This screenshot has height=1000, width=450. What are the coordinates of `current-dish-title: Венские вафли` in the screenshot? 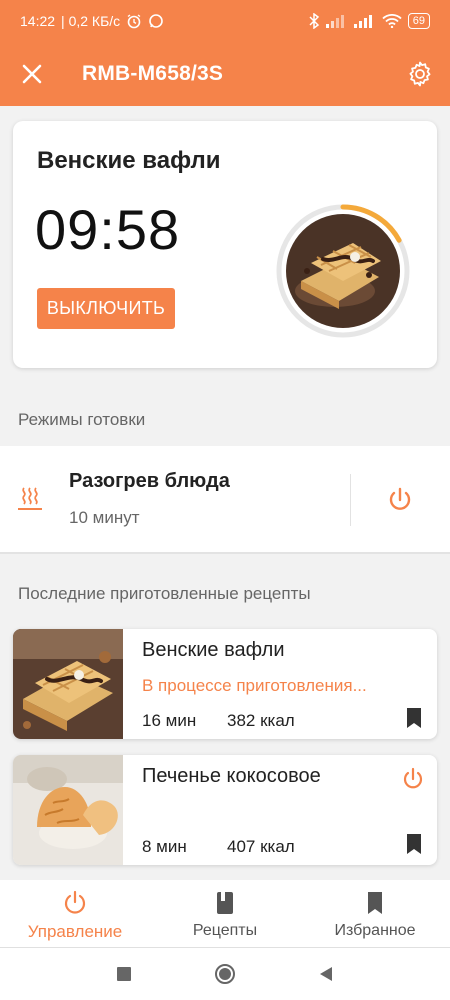 It's located at (129, 160).